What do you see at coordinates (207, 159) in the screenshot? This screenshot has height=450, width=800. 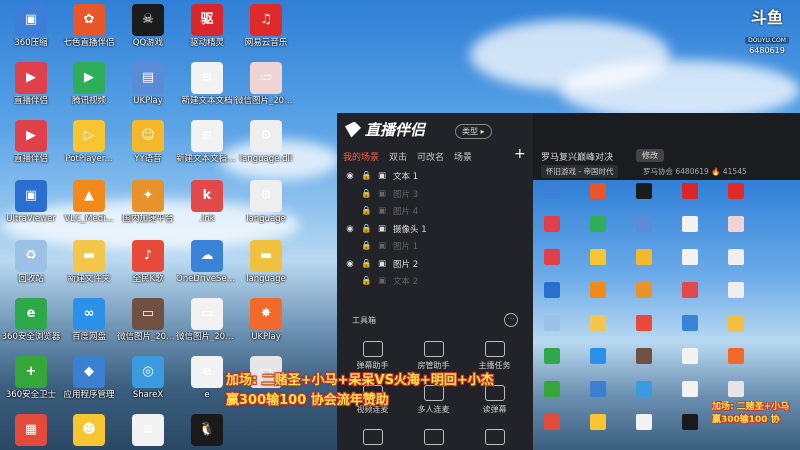 I see `desktop-icon-label: 新建文本文档(2)` at bounding box center [207, 159].